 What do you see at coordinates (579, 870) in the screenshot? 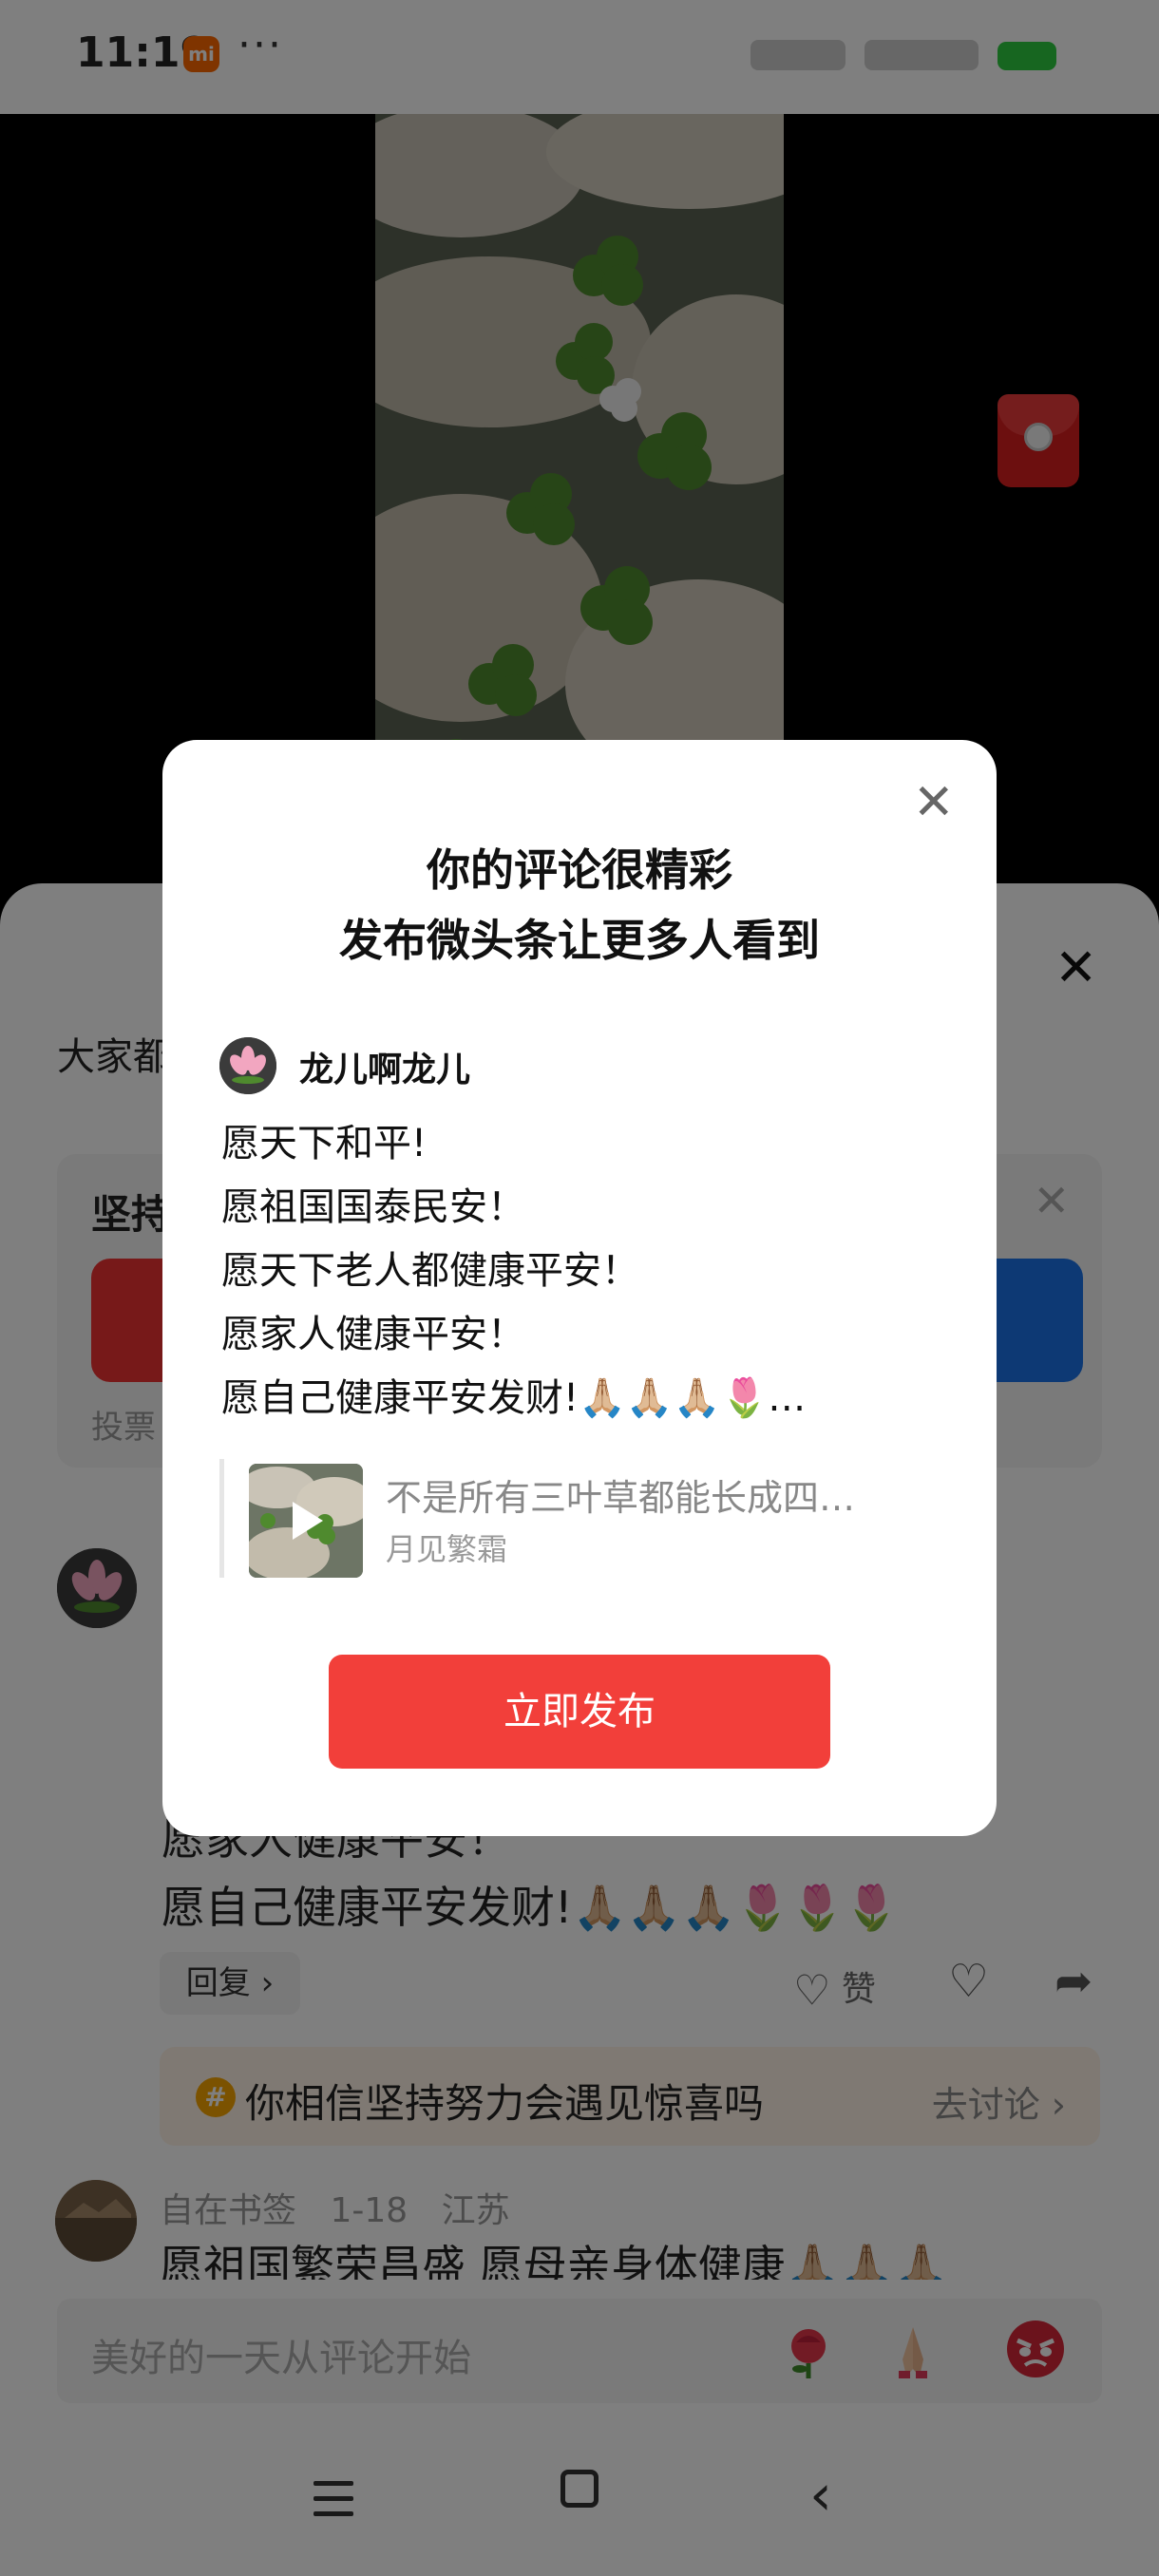
I see `dialog-title-line: 你的评论很精彩` at bounding box center [579, 870].